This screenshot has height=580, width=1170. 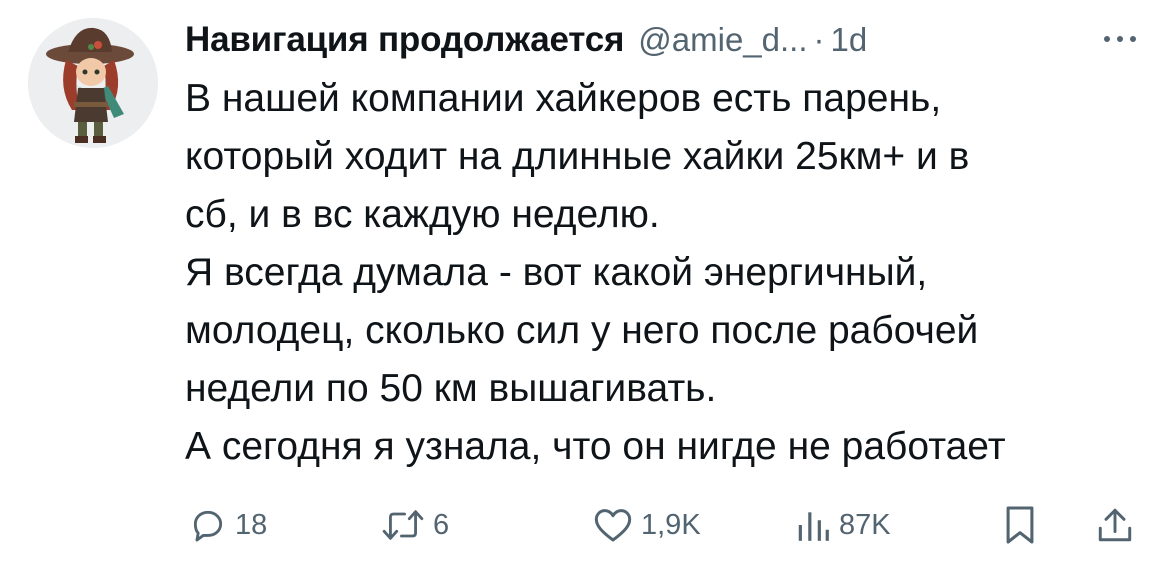 What do you see at coordinates (403, 525) in the screenshot?
I see `retweet-icon` at bounding box center [403, 525].